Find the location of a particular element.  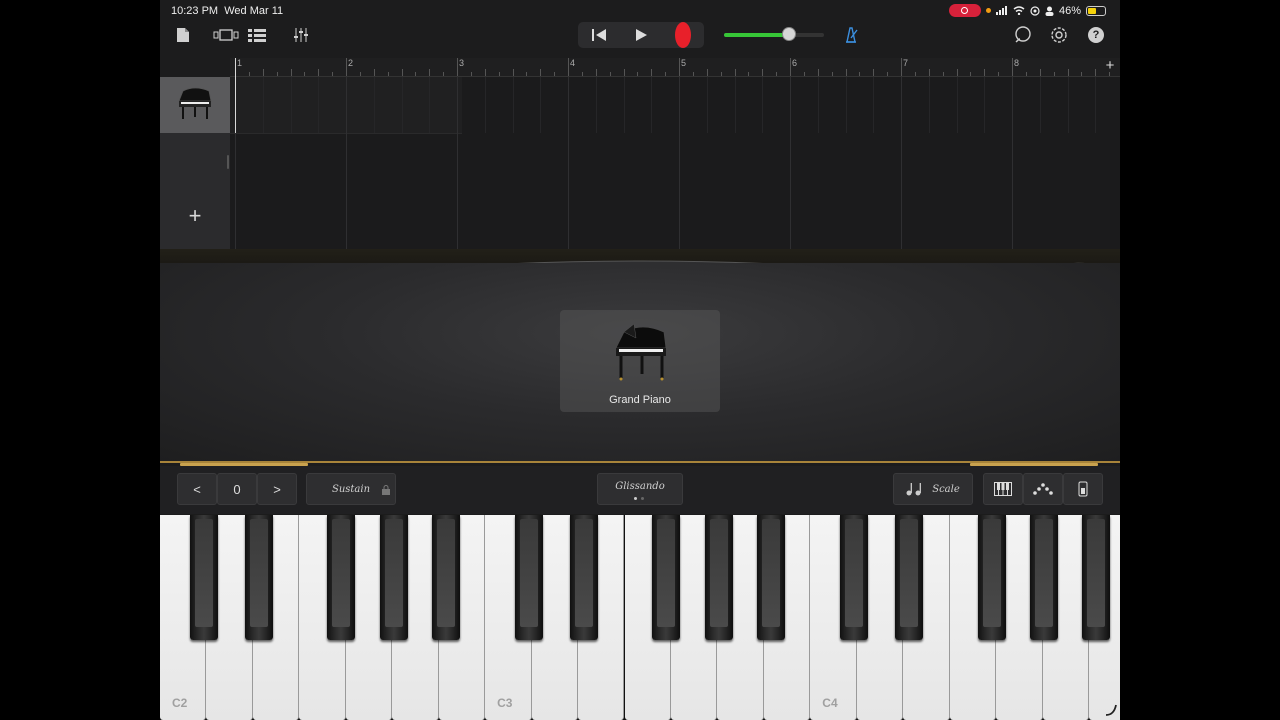

loop-icon is located at coordinates (1023, 35).